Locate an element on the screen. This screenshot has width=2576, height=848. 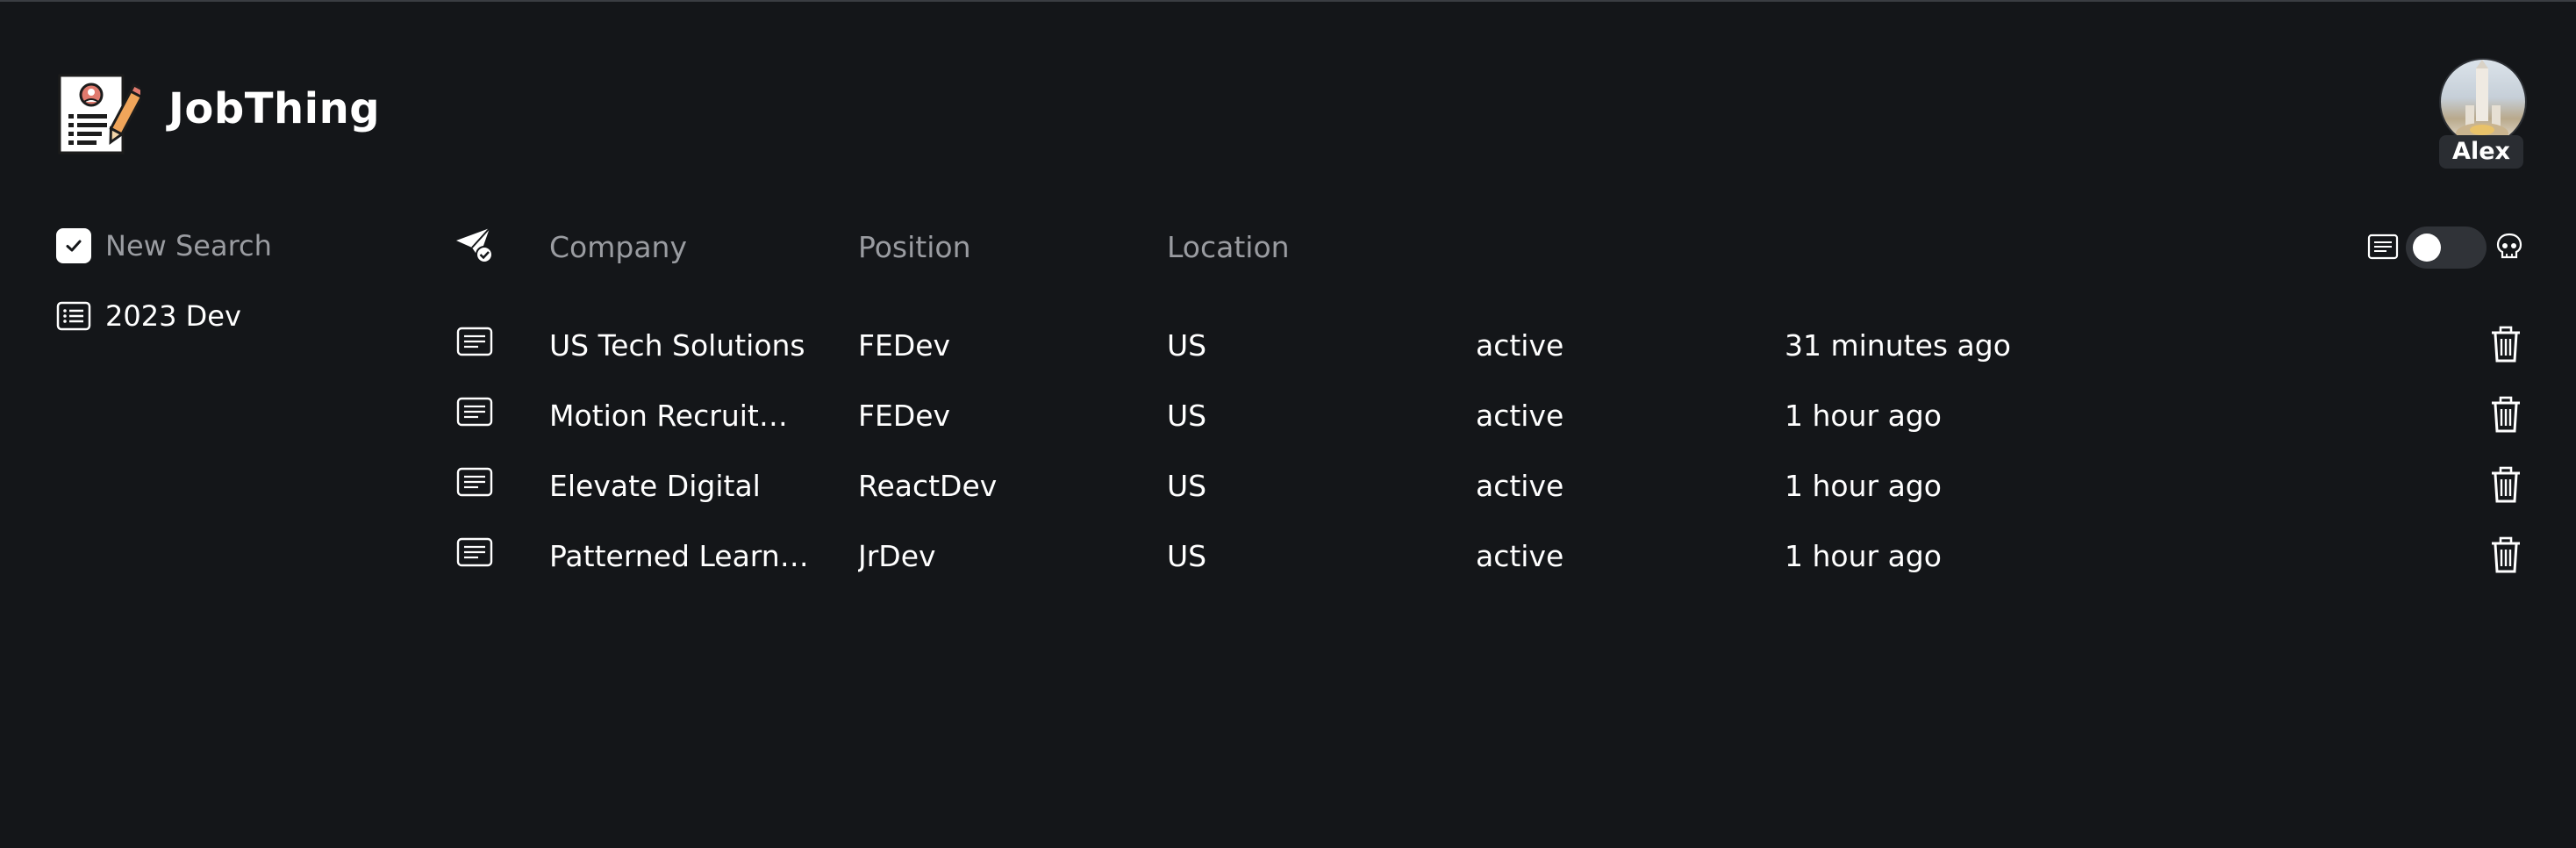
list-icon is located at coordinates (73, 316).